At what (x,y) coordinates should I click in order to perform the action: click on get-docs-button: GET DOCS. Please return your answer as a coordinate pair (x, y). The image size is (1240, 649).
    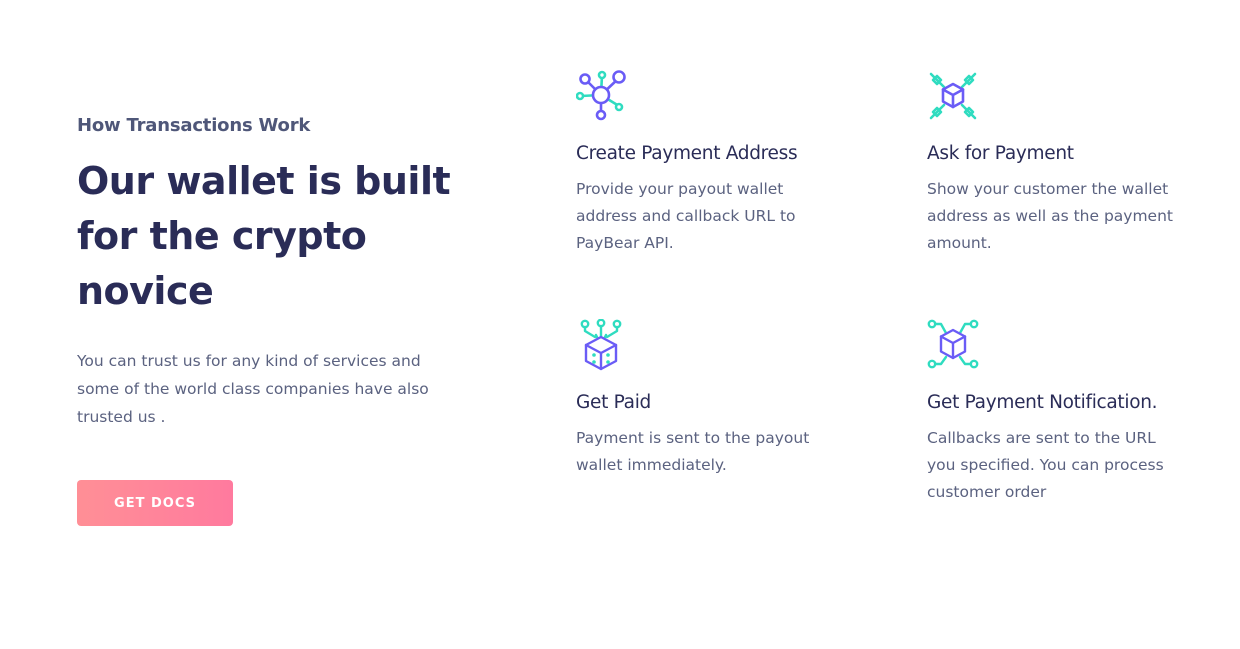
    Looking at the image, I should click on (155, 503).